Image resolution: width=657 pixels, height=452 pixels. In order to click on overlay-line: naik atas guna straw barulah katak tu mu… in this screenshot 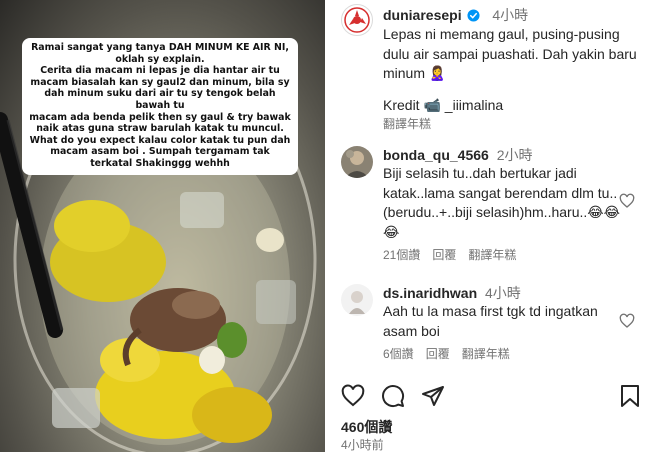, I will do `click(160, 129)`.